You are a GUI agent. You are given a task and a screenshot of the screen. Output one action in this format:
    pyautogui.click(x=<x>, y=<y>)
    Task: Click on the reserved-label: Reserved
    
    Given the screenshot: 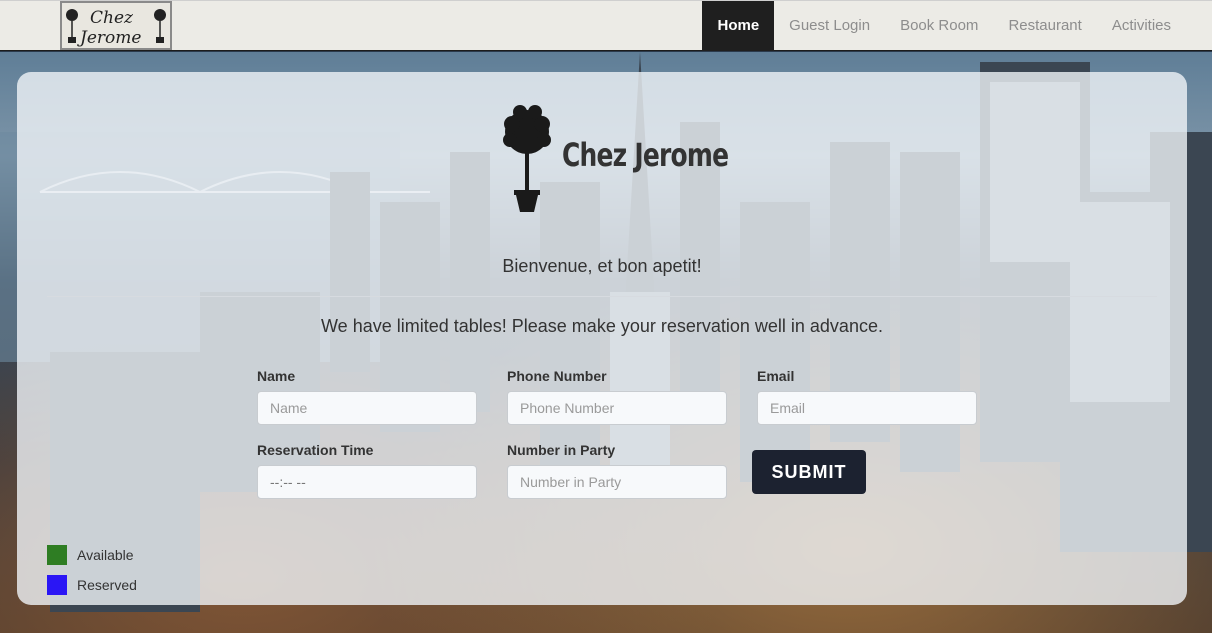 What is the action you would take?
    pyautogui.click(x=107, y=585)
    